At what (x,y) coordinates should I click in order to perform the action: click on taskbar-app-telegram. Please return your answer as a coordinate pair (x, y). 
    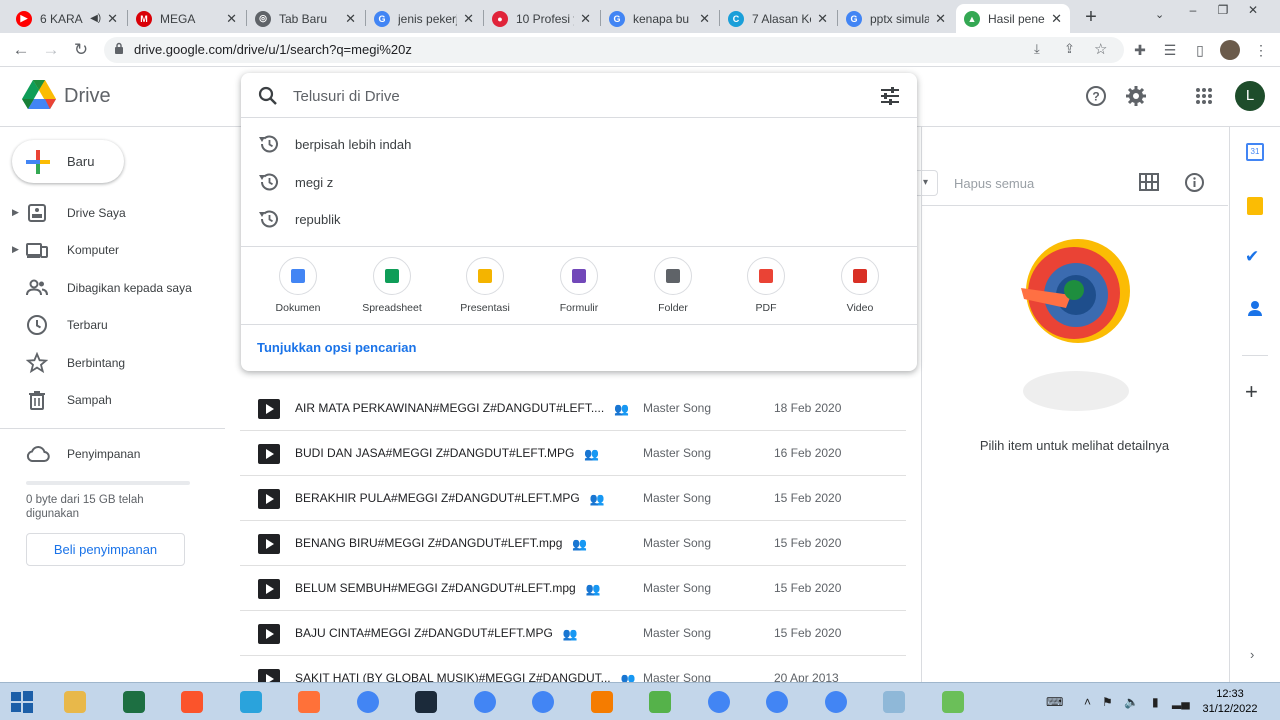
    Looking at the image, I should click on (251, 702).